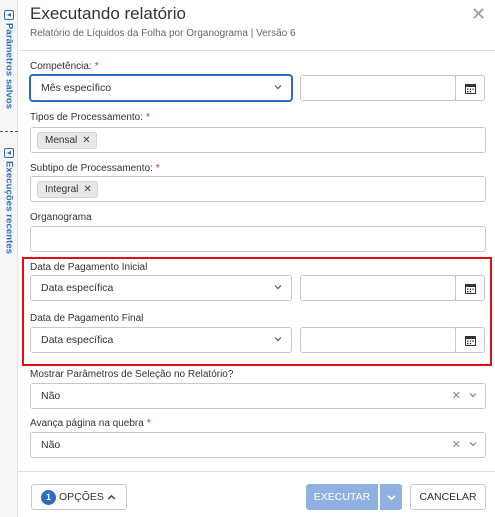 The width and height of the screenshot is (495, 517). Describe the element at coordinates (61, 217) in the screenshot. I see `organograma-label: Organograma` at that location.